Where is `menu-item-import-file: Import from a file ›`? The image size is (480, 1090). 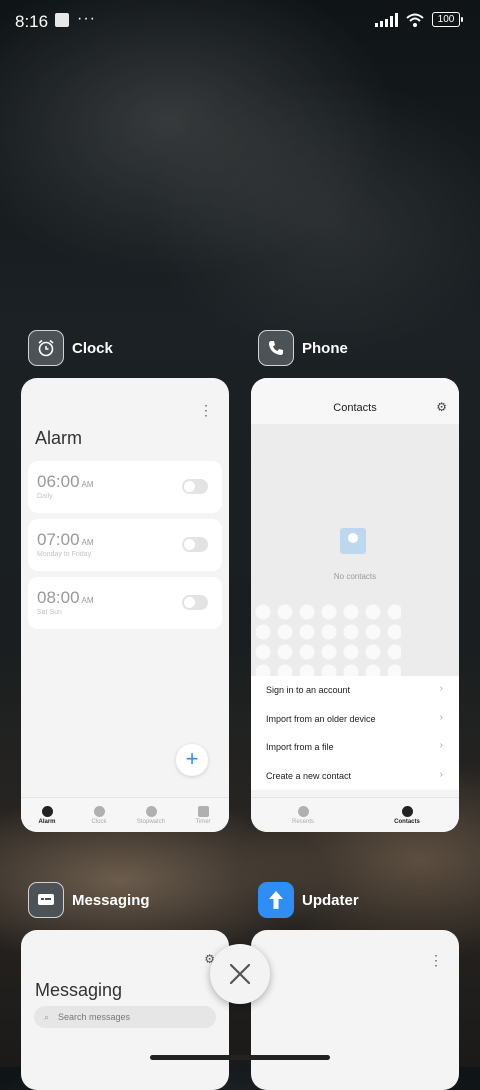 menu-item-import-file: Import from a file › is located at coordinates (355, 747).